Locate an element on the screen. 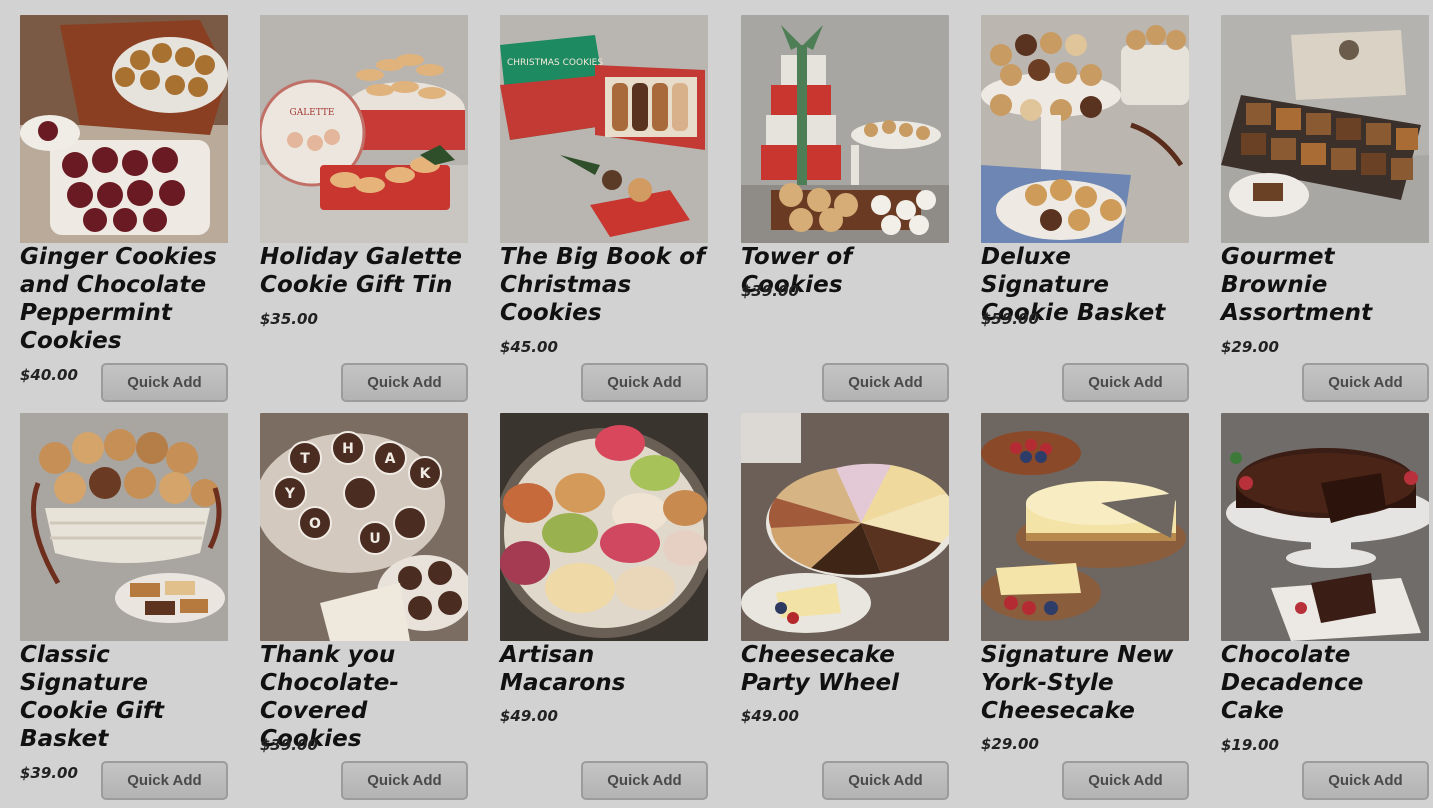 This screenshot has width=1433, height=808. product-price: $45.00 is located at coordinates (529, 347).